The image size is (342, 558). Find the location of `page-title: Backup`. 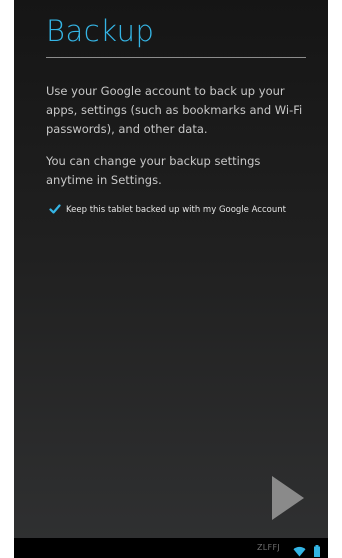

page-title: Backup is located at coordinates (100, 31).